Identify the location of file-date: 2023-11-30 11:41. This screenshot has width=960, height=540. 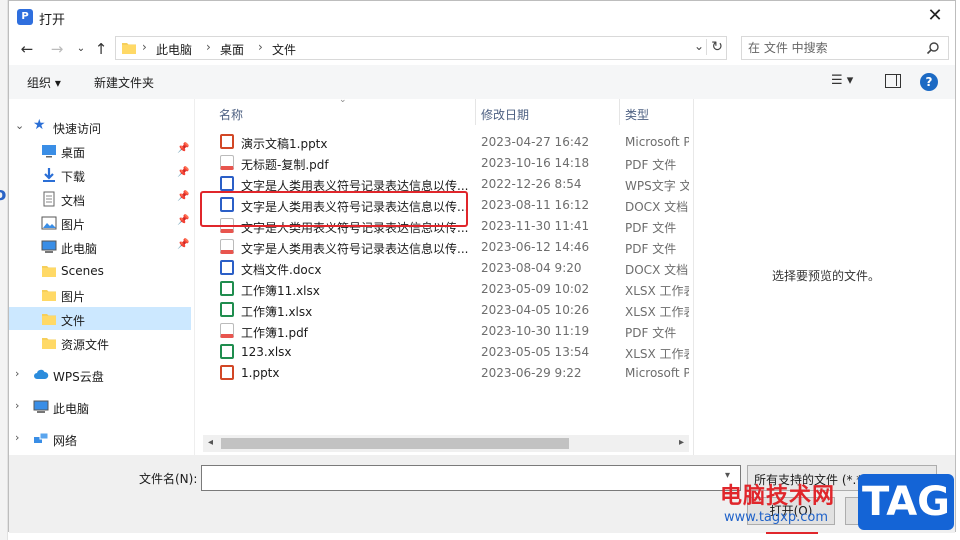
(535, 226).